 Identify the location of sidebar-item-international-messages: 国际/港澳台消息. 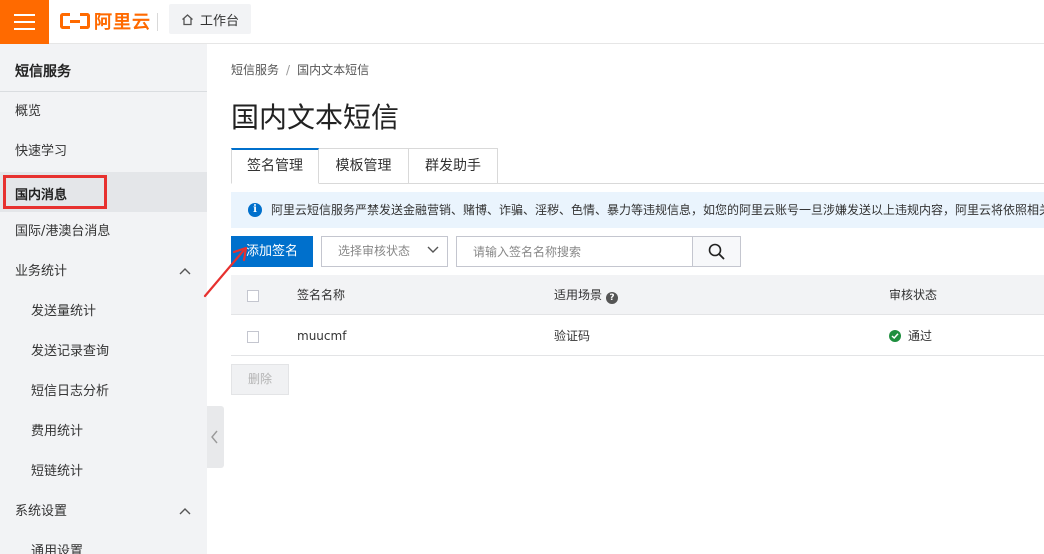
(103, 232).